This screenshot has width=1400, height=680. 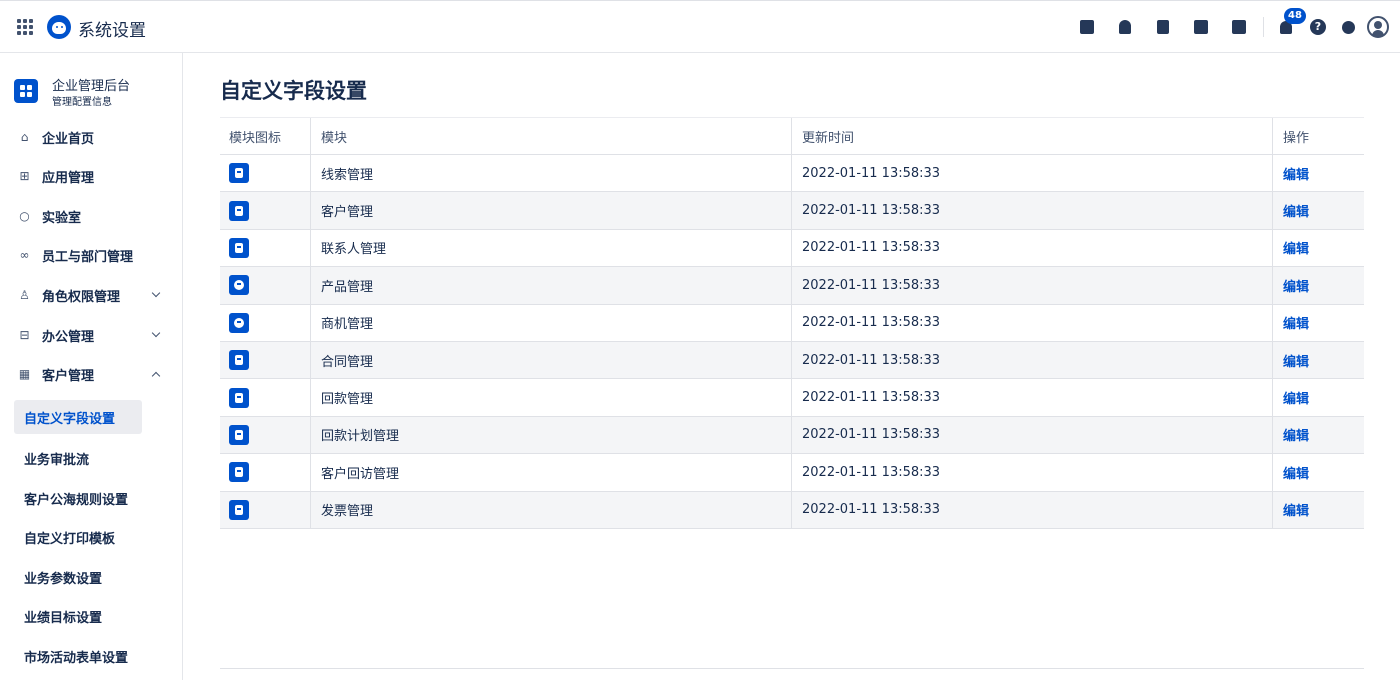 What do you see at coordinates (551, 472) in the screenshot?
I see `module-cell: 客户回访管理` at bounding box center [551, 472].